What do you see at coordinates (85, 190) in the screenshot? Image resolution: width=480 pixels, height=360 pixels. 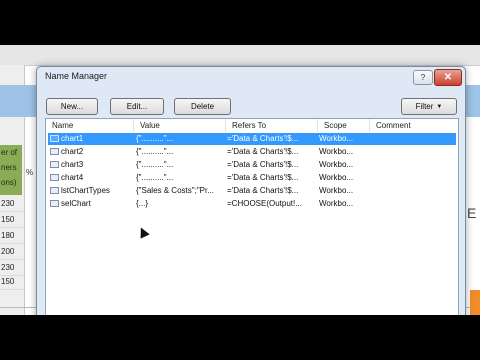 I see `name-cell: lstChartTypes` at bounding box center [85, 190].